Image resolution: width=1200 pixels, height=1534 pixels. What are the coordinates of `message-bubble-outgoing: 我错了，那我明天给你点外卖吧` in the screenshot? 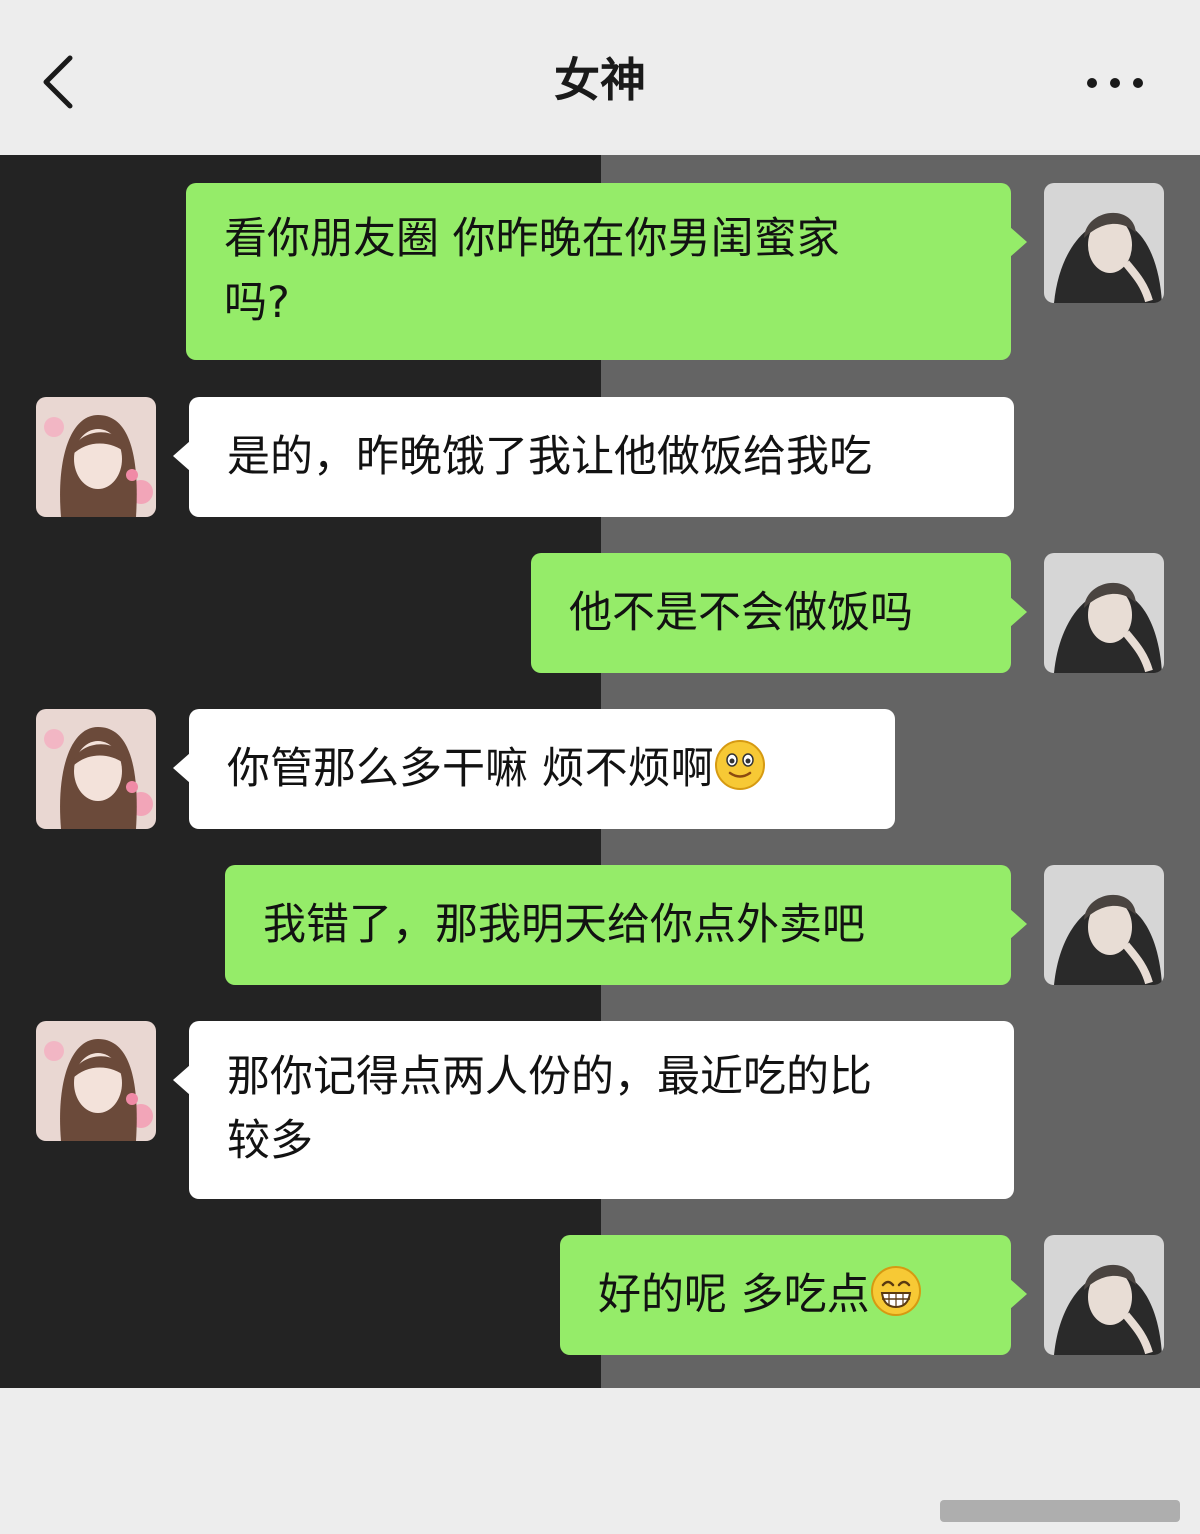 It's located at (626, 925).